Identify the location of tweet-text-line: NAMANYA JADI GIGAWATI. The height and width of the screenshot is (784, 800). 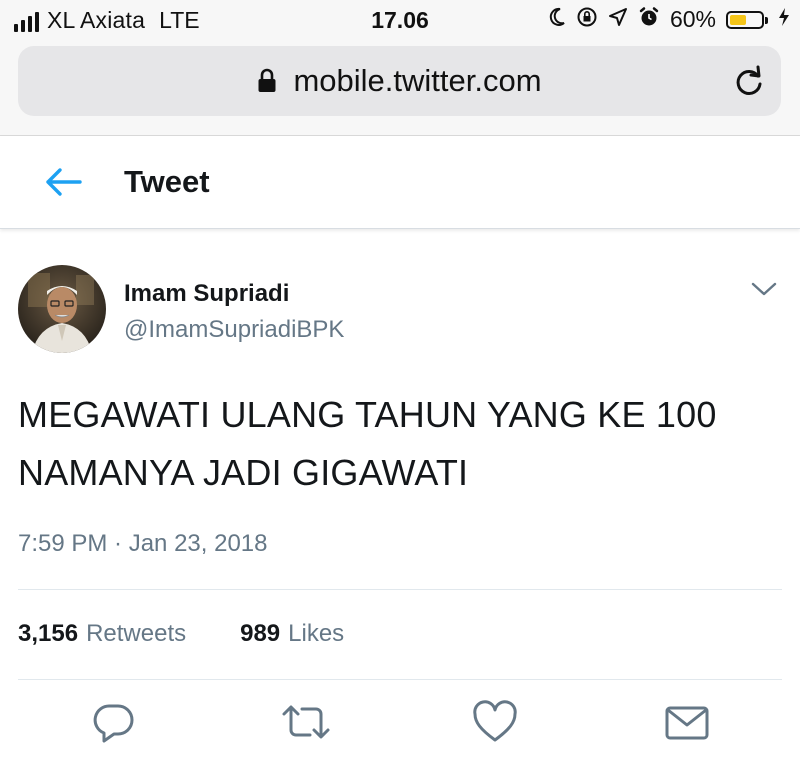
(243, 472).